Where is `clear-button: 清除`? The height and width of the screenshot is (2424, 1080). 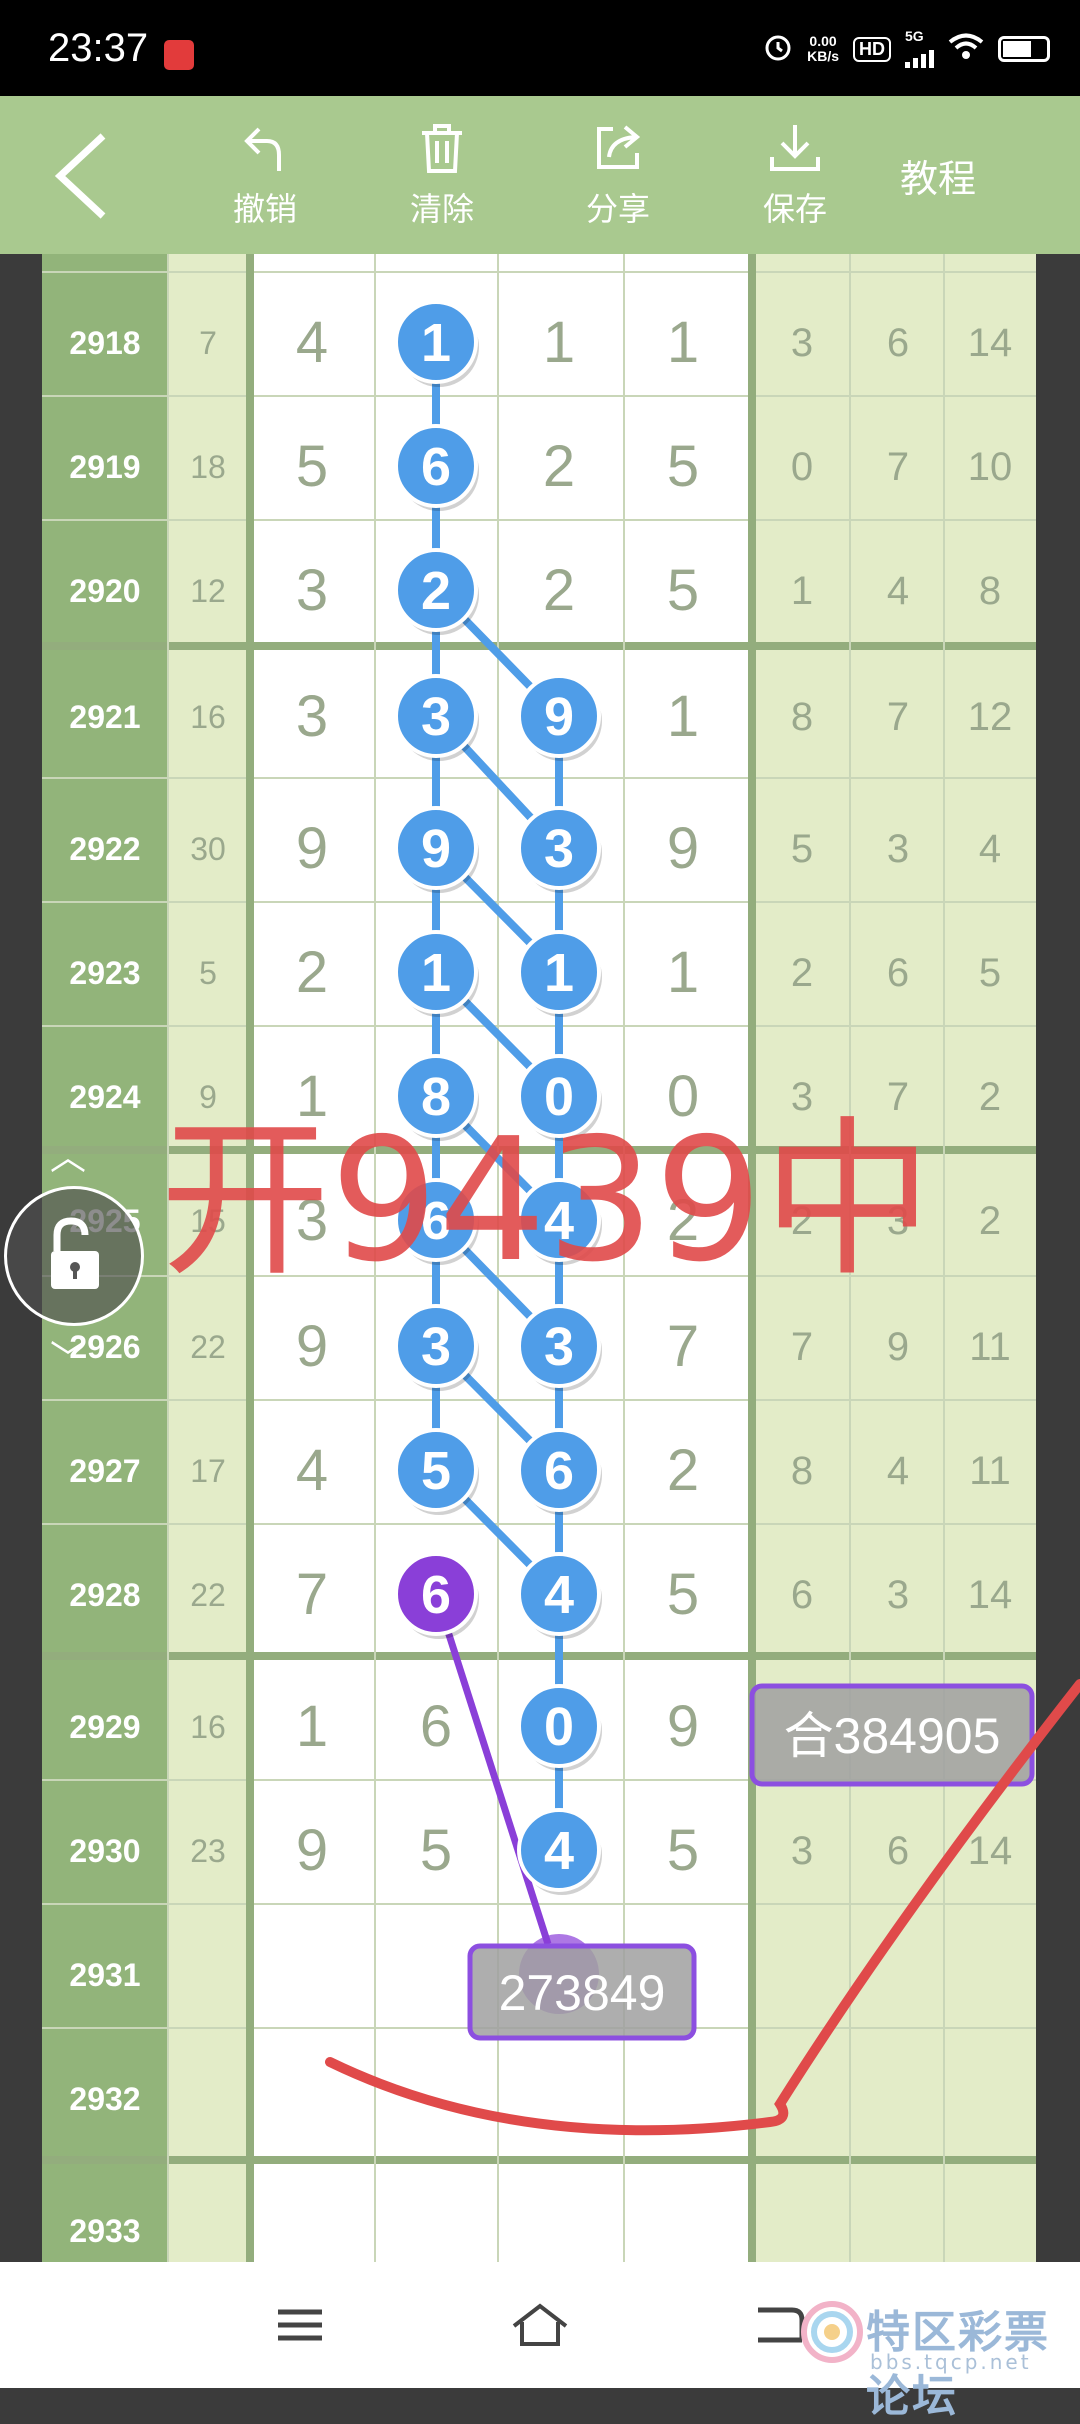 clear-button: 清除 is located at coordinates (442, 173).